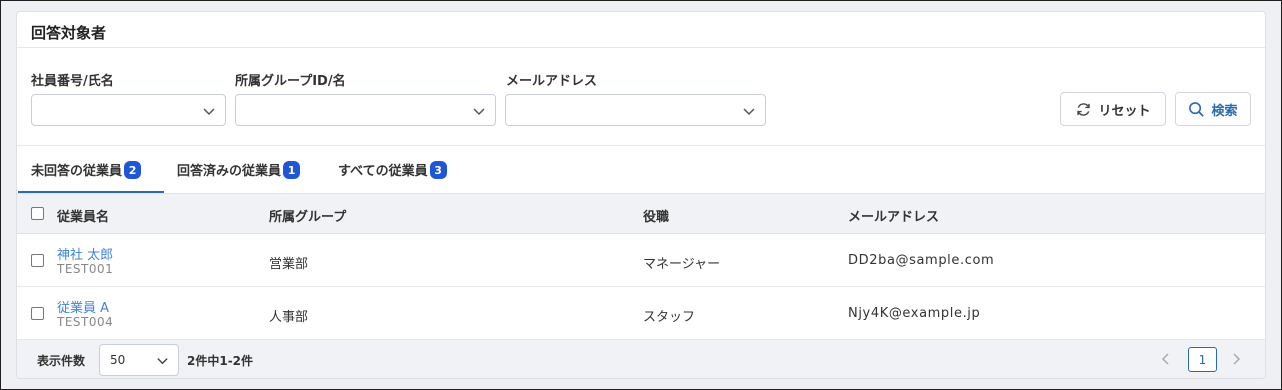 Image resolution: width=1282 pixels, height=390 pixels. Describe the element at coordinates (438, 170) in the screenshot. I see `count-badge: 3` at that location.